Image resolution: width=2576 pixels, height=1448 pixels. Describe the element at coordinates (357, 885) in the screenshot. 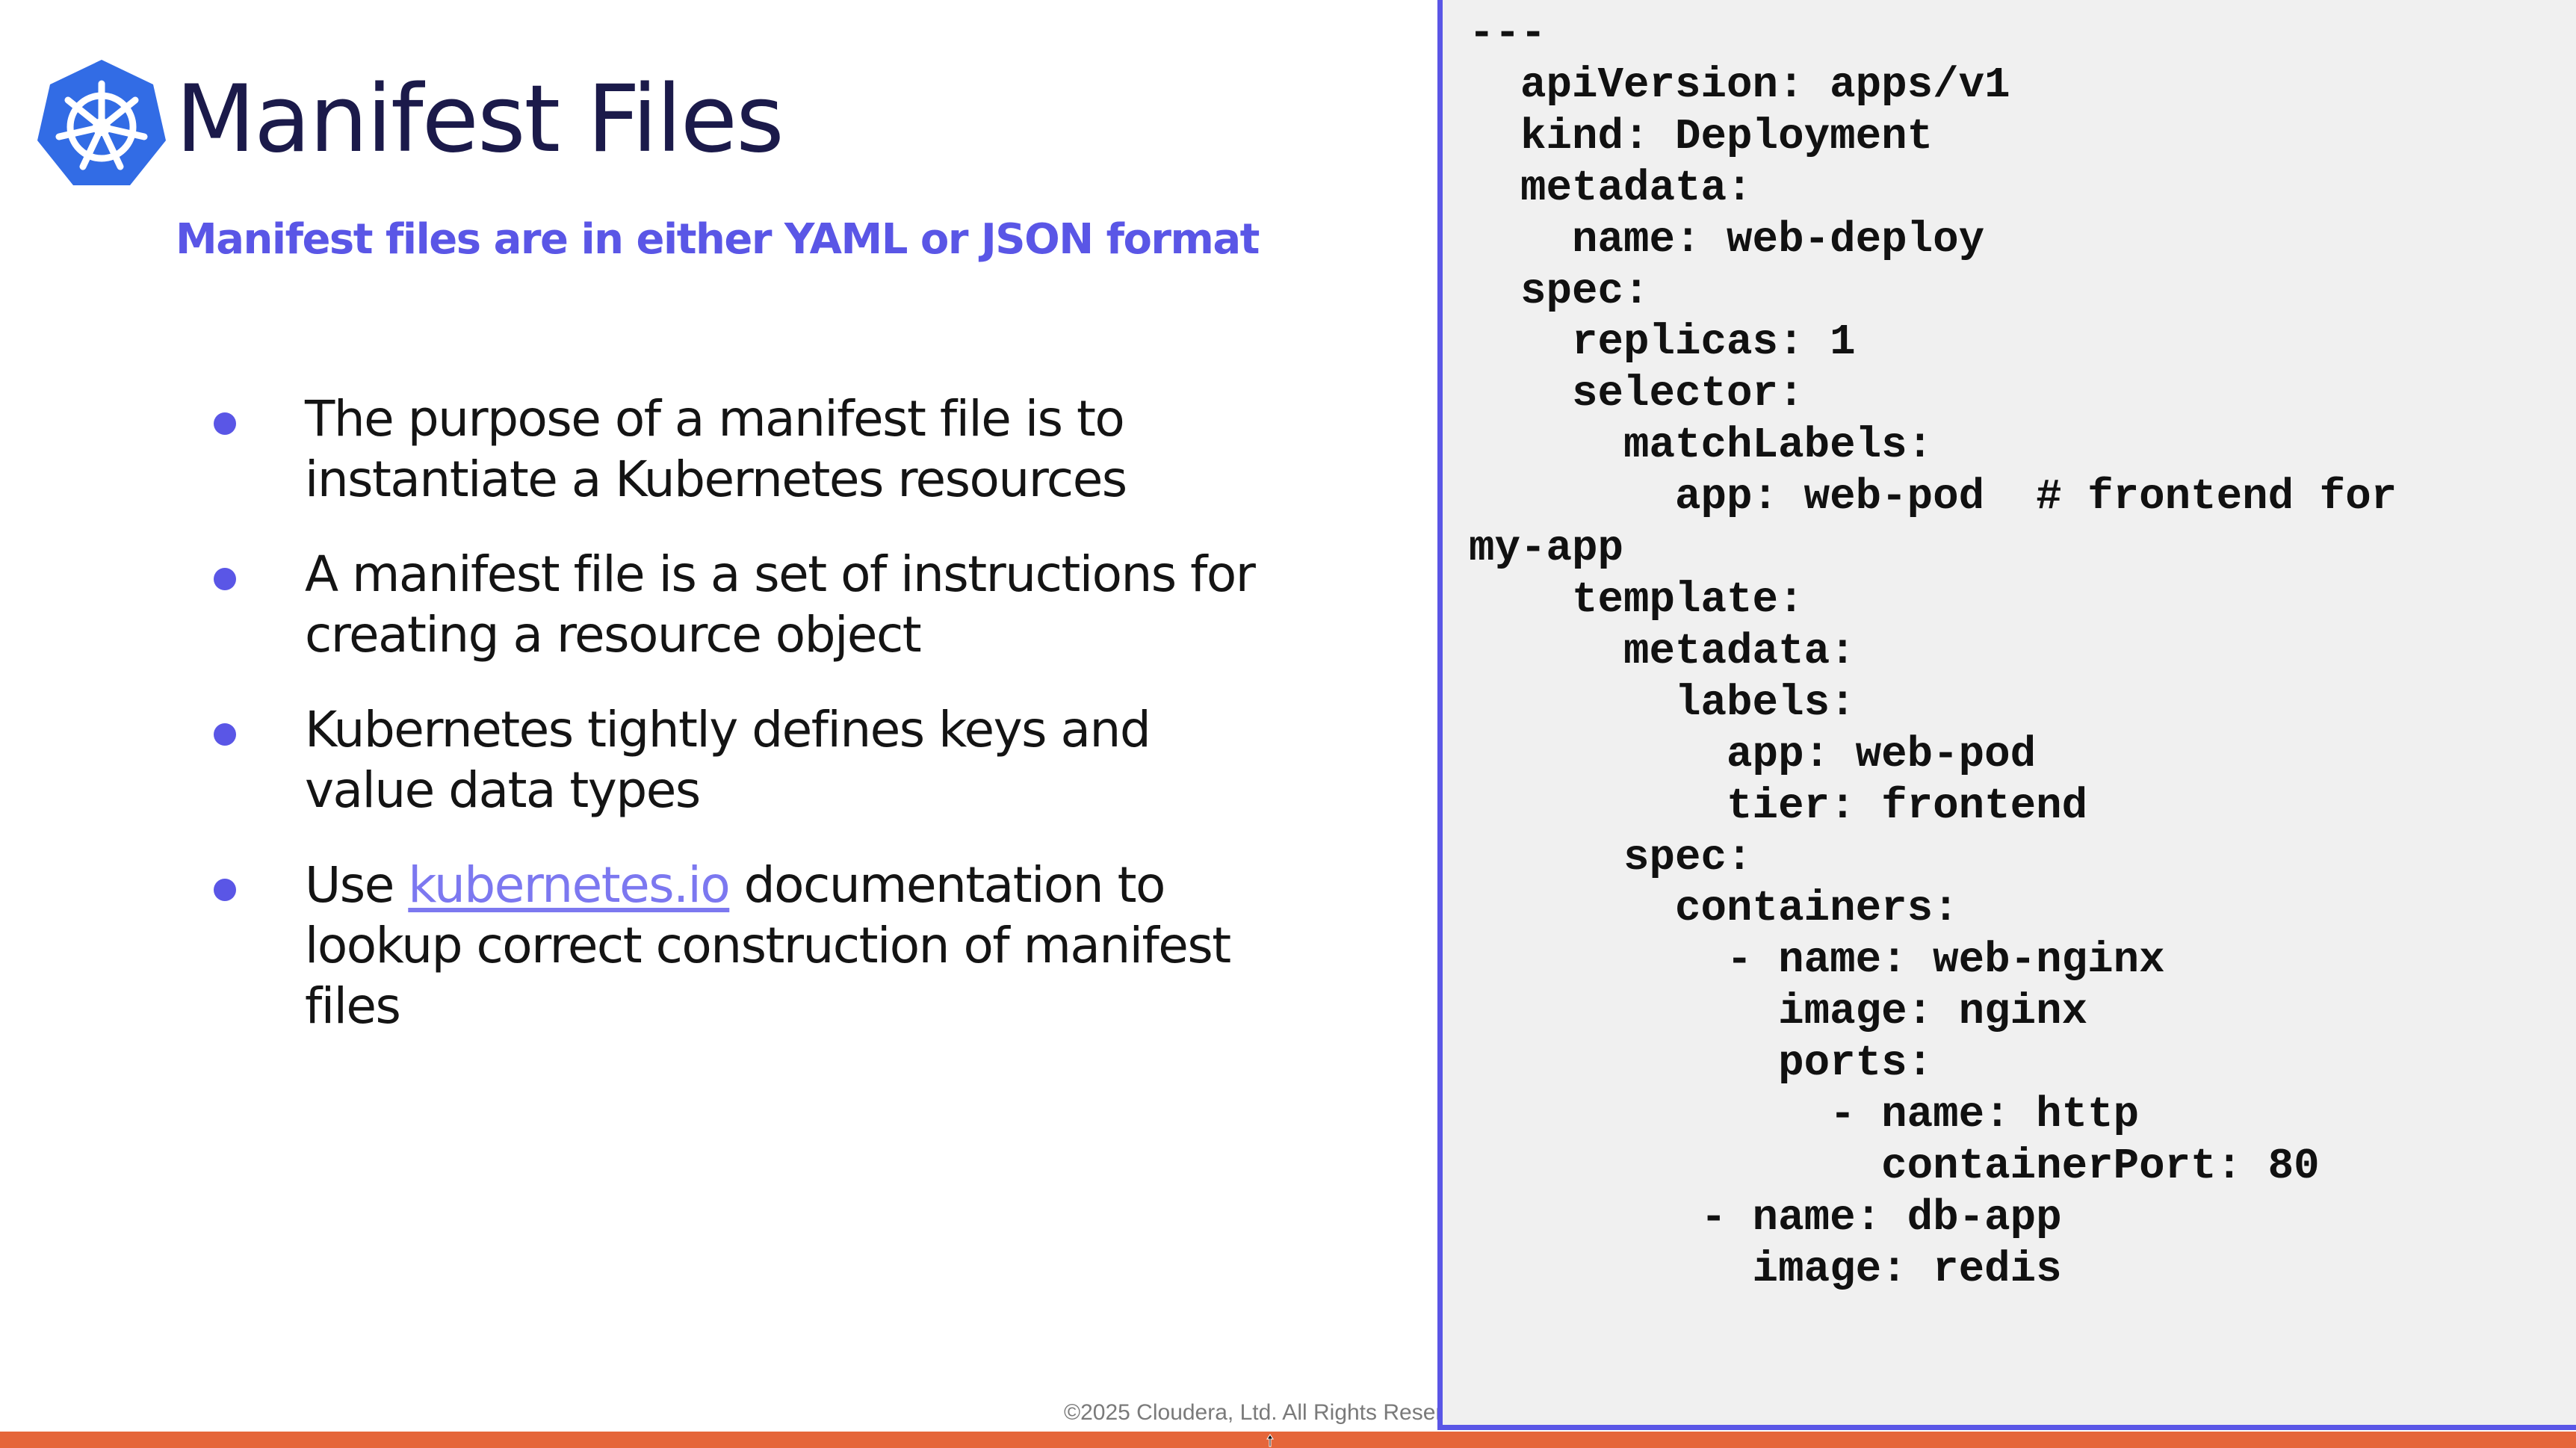

I see `bullet-text: Use` at that location.